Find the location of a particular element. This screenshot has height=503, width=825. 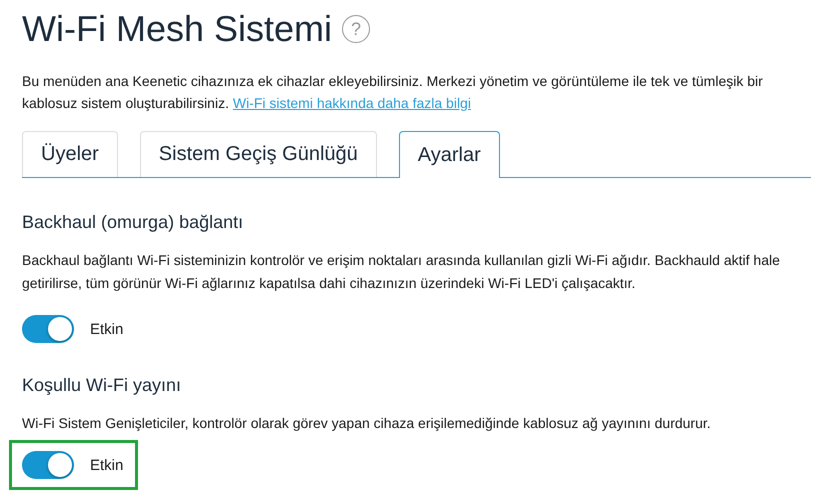

tab: Sistem Geçiş Günlüğü is located at coordinates (258, 154).